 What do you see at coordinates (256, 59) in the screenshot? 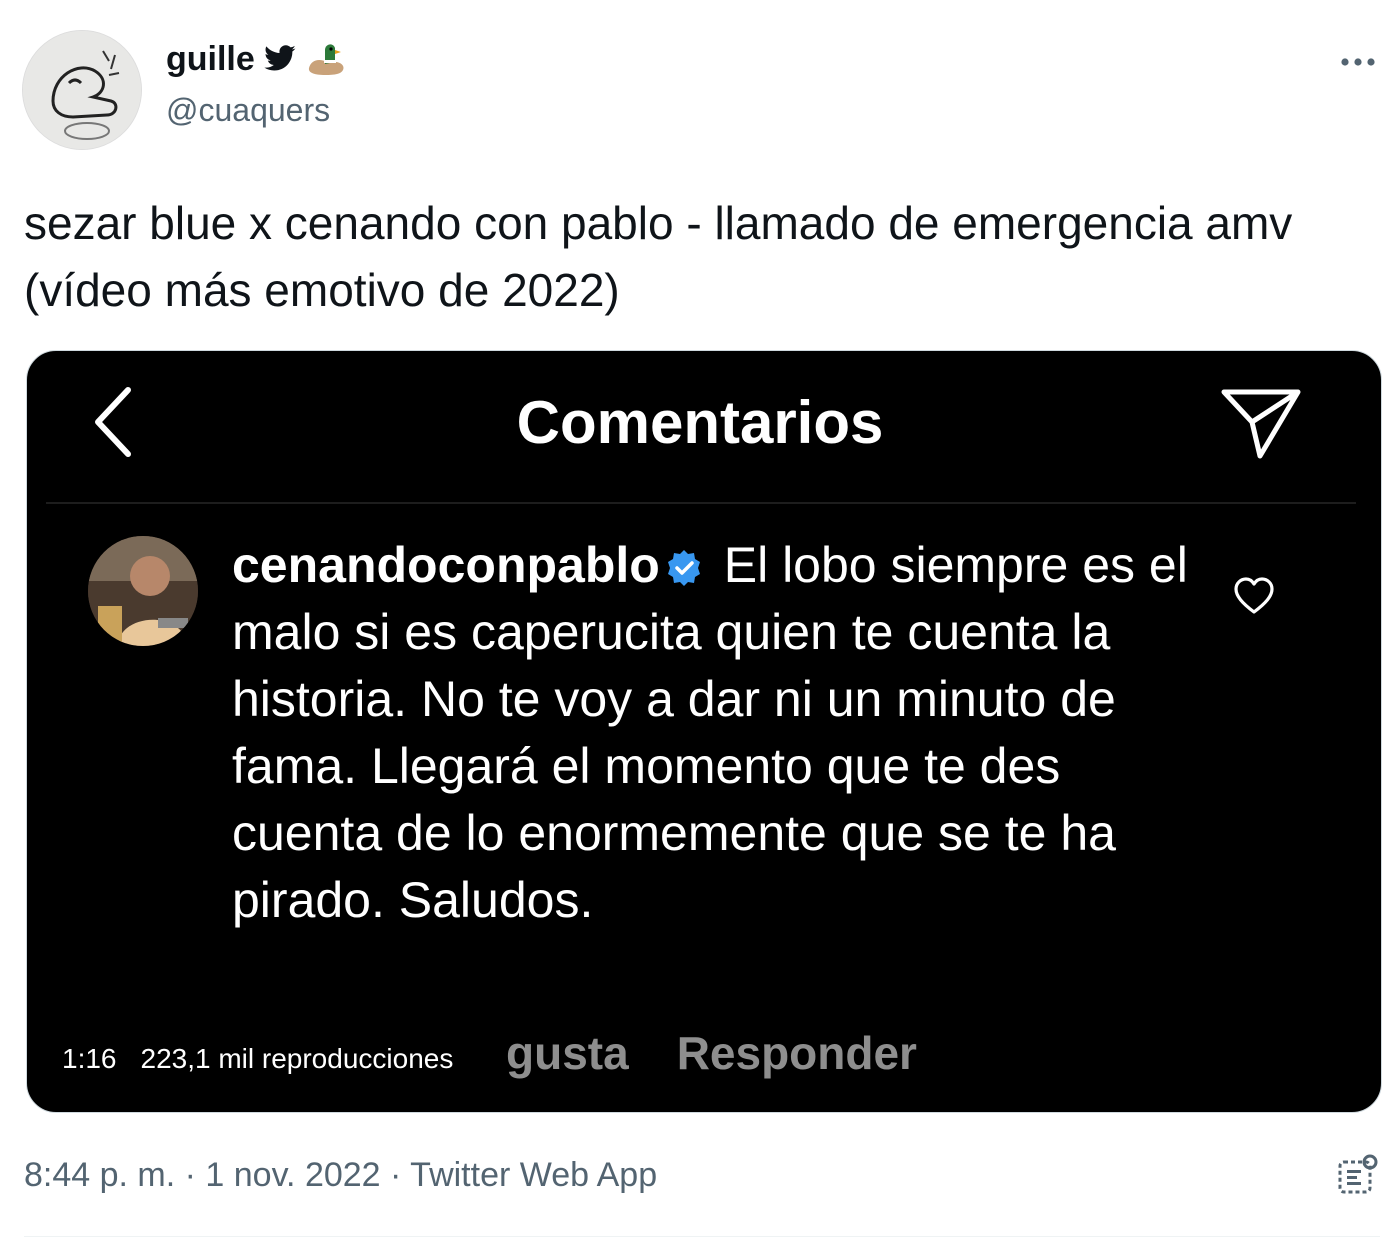
I see `author-display-name: guille` at bounding box center [256, 59].